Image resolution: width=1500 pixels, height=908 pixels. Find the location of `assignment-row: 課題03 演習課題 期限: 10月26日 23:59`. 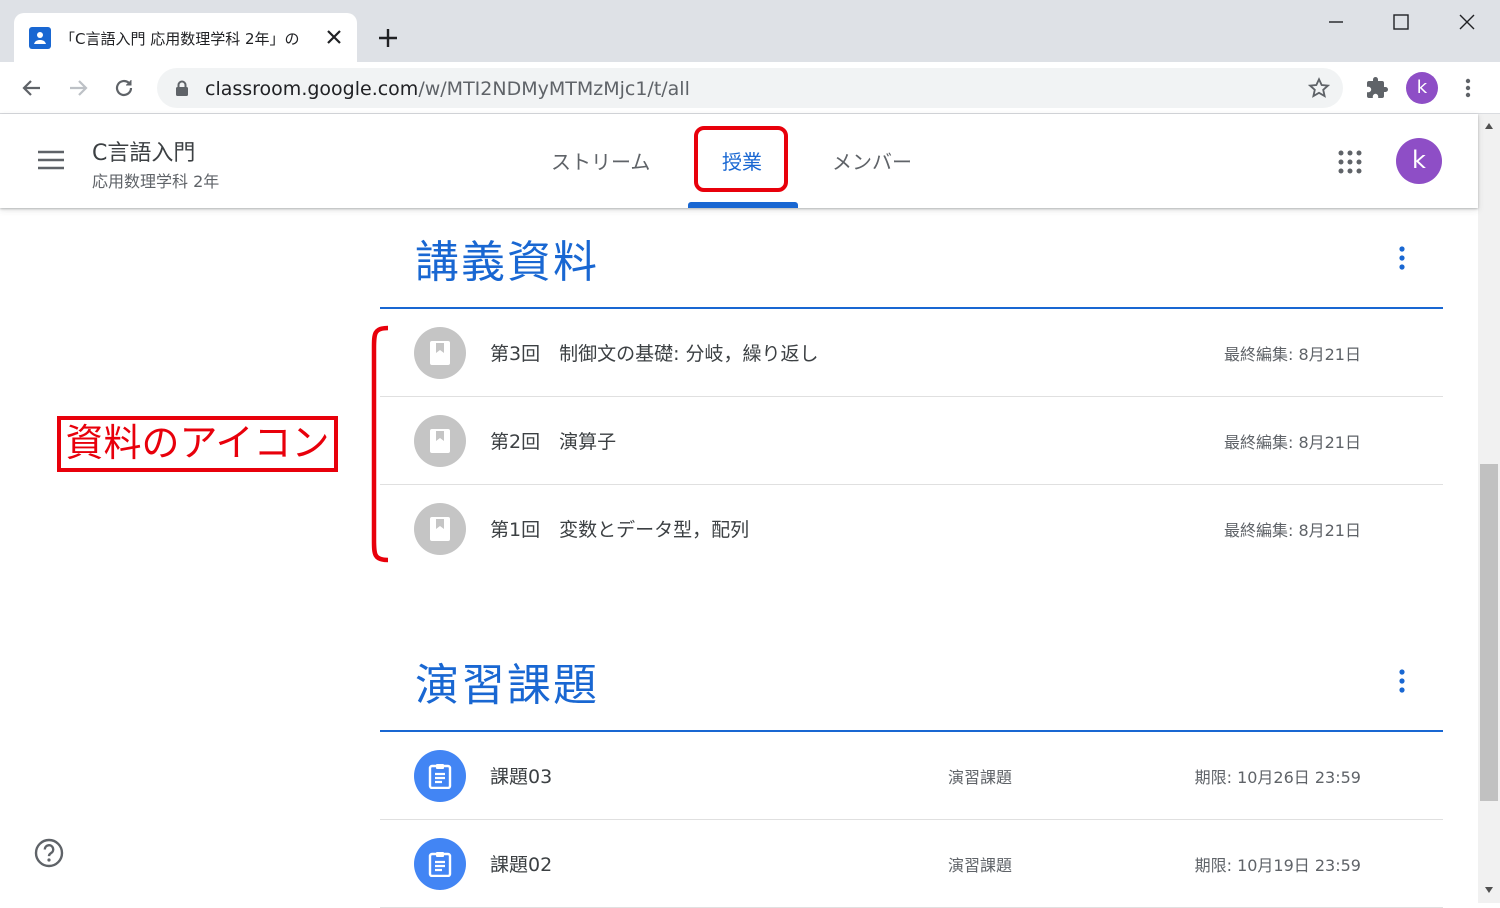

assignment-row: 課題03 演習課題 期限: 10月26日 23:59 is located at coordinates (911, 776).